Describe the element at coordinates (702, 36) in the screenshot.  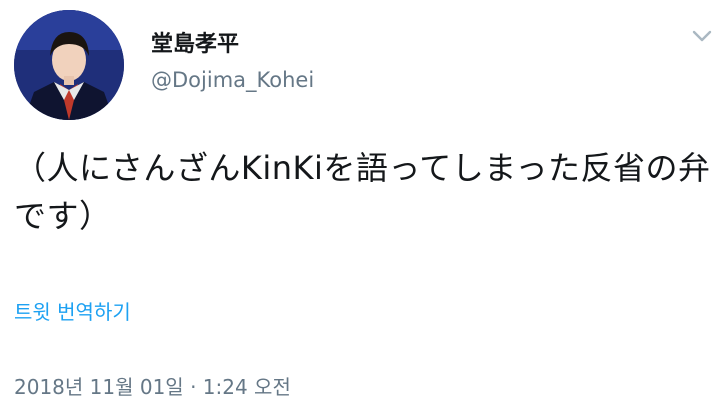
I see `chevron-down-icon` at that location.